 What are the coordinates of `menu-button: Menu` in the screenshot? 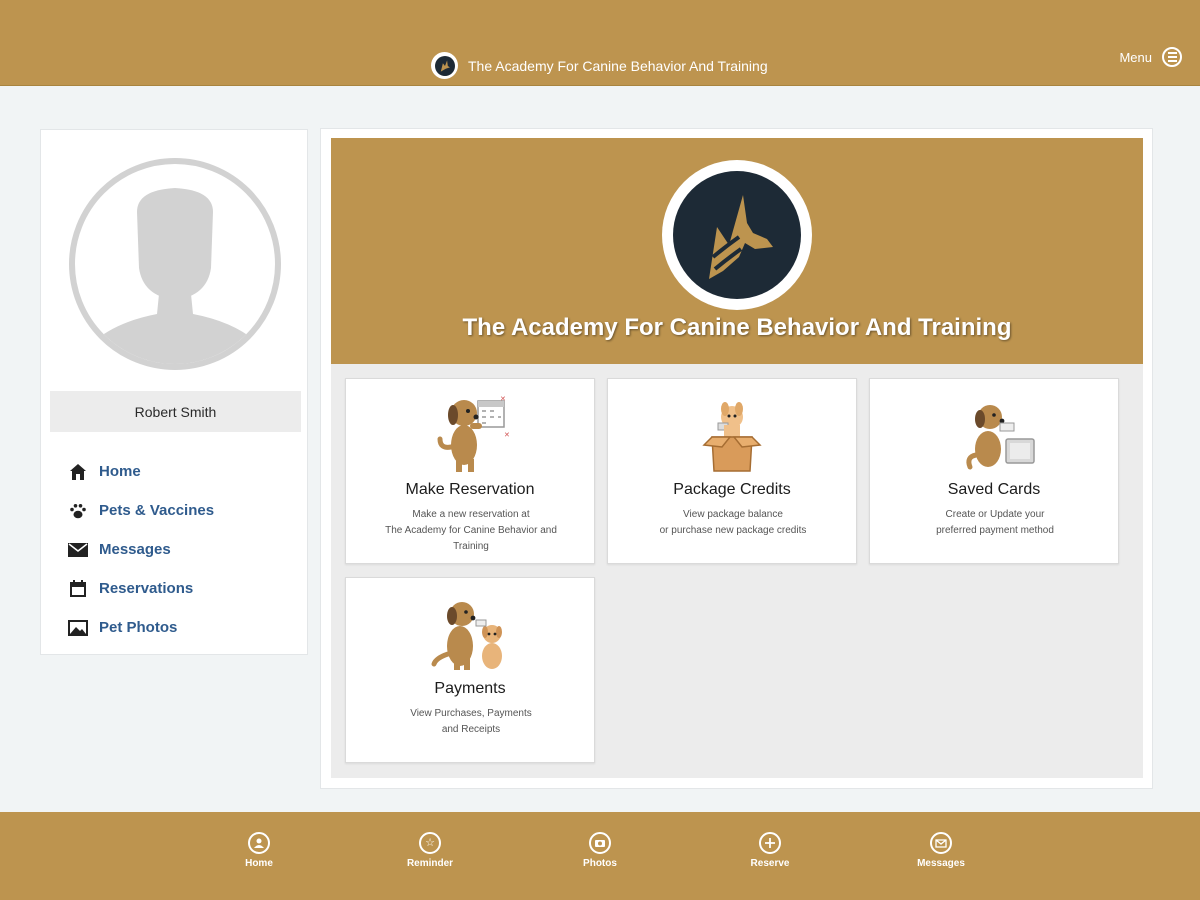 It's located at (1150, 57).